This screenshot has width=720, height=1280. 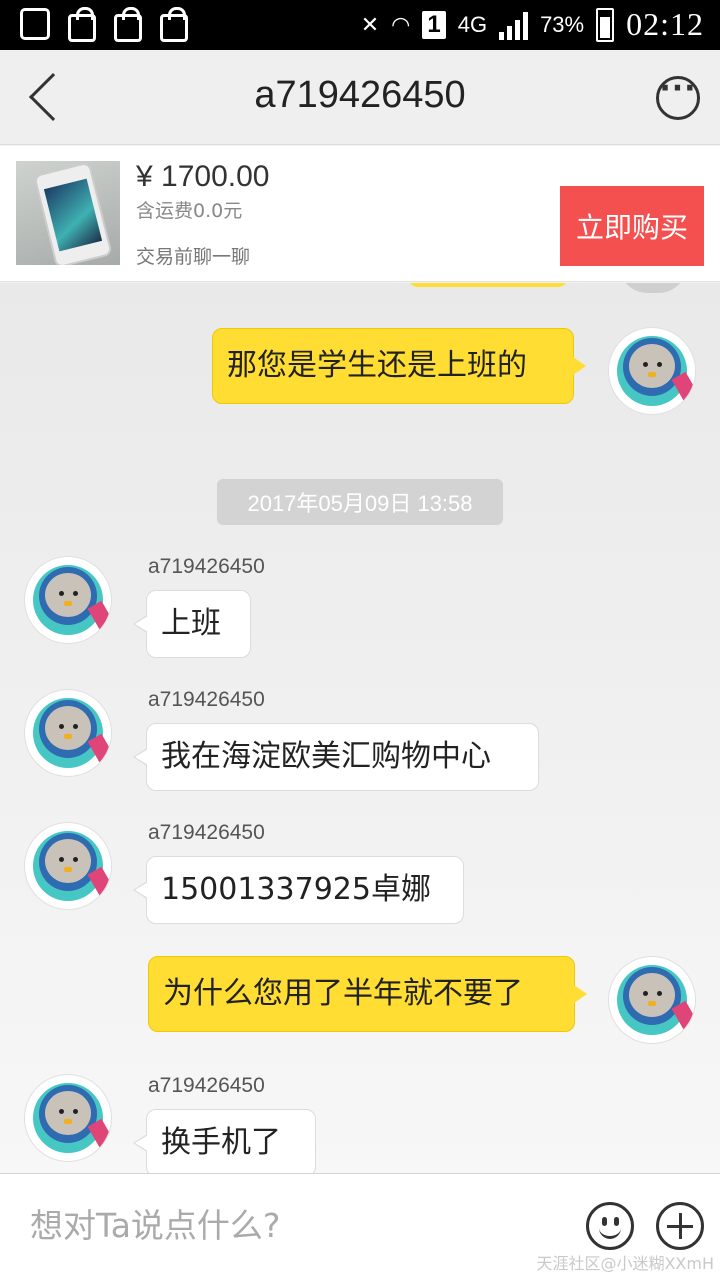 I want to click on status-bar: ✕ ◠ 1 4G 73% 02:12, so click(x=360, y=25).